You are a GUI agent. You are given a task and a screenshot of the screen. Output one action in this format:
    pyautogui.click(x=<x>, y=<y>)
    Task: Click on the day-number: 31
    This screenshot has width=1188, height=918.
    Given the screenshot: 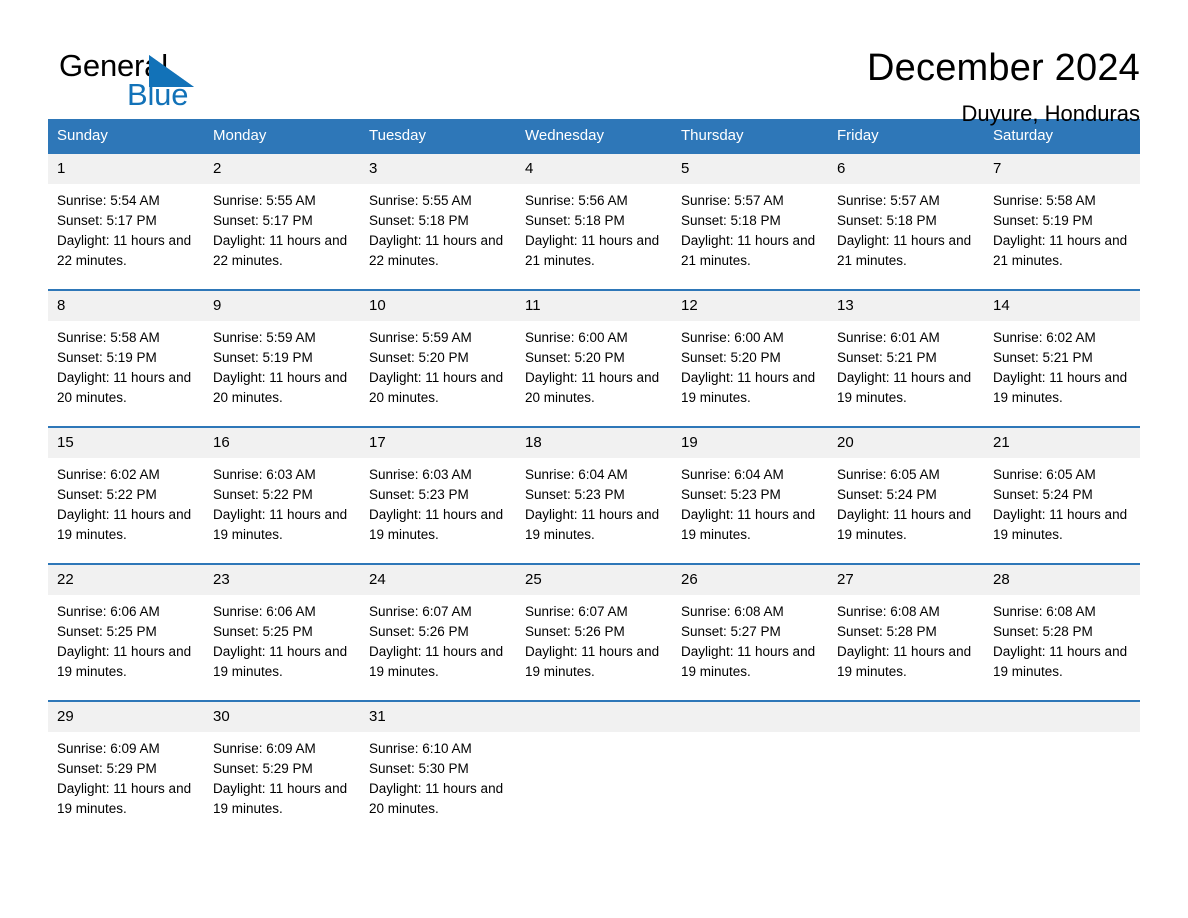 What is the action you would take?
    pyautogui.click(x=438, y=717)
    